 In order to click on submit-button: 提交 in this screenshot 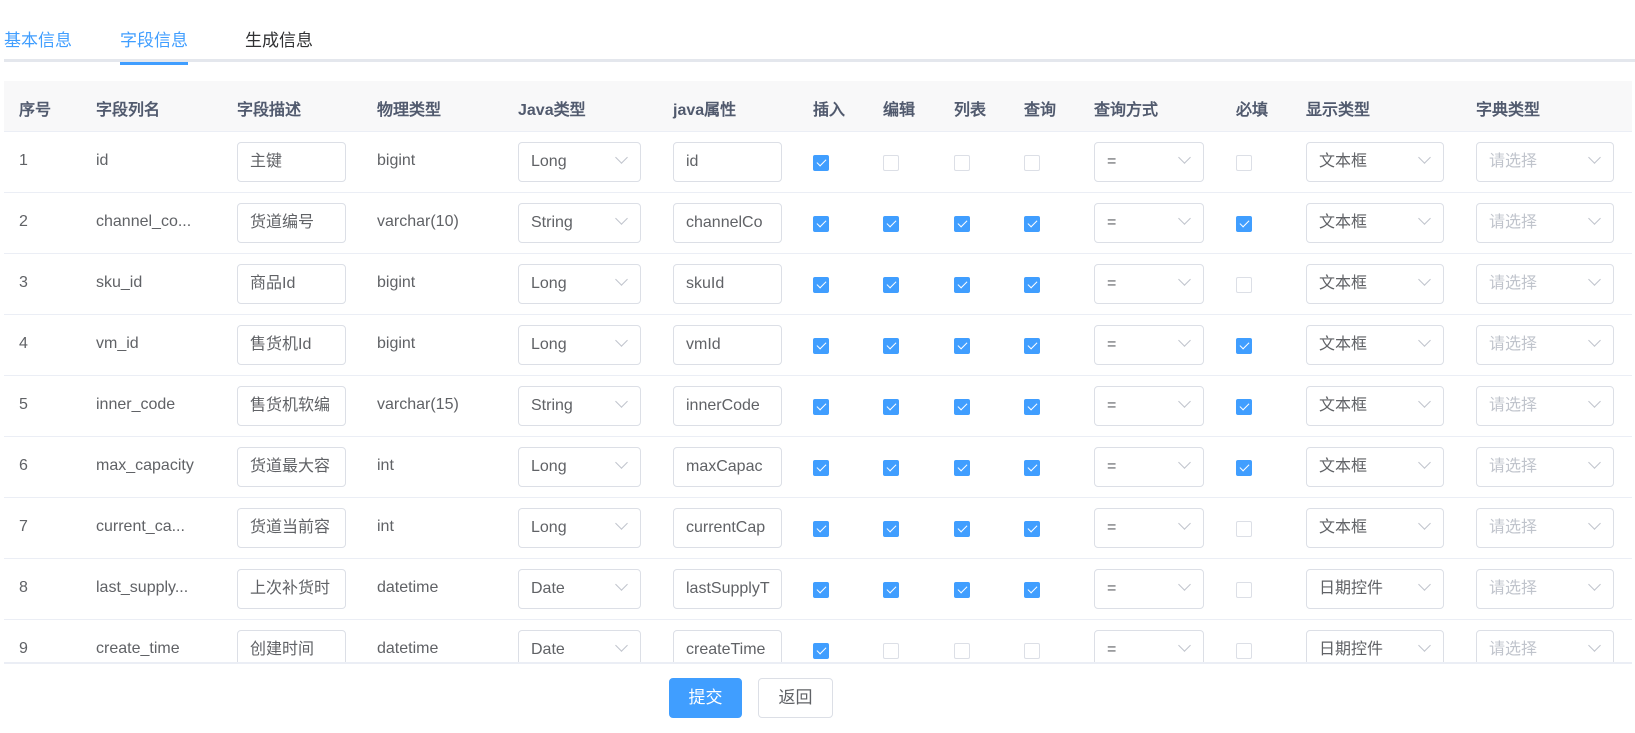, I will do `click(705, 698)`.